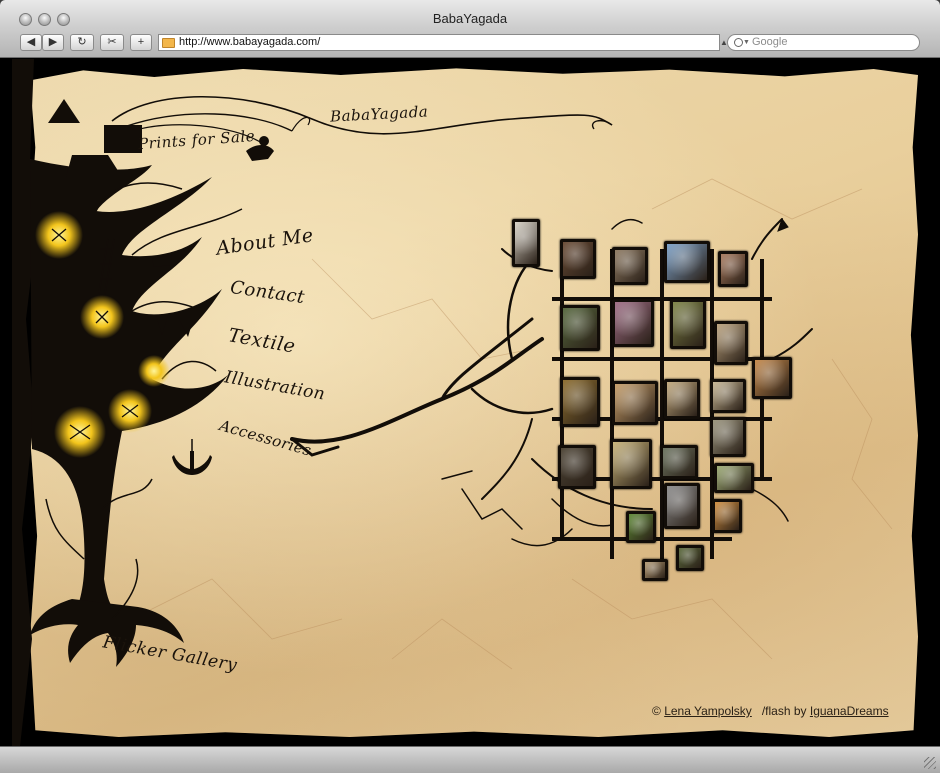  I want to click on thumbnail-bw-stripes, so click(682, 506).